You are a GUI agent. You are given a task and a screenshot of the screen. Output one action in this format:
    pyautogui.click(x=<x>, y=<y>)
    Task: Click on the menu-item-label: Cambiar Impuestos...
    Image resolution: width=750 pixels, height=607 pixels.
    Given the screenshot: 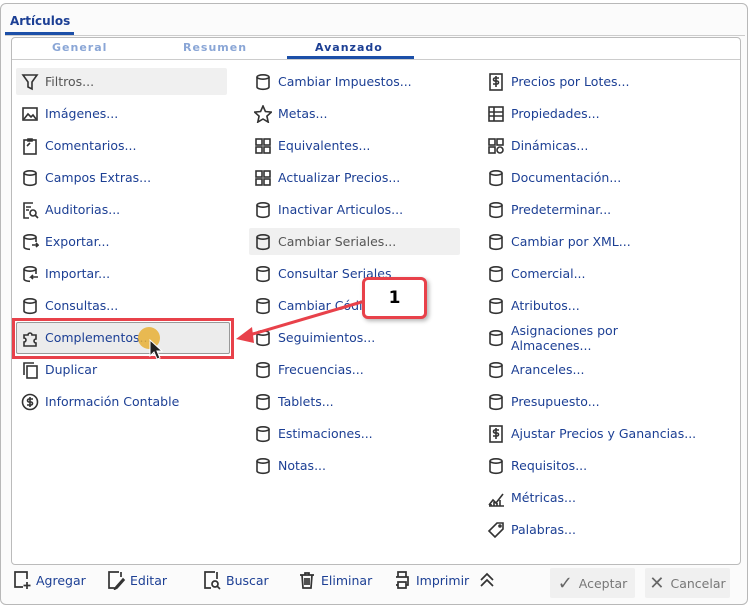 What is the action you would take?
    pyautogui.click(x=345, y=81)
    